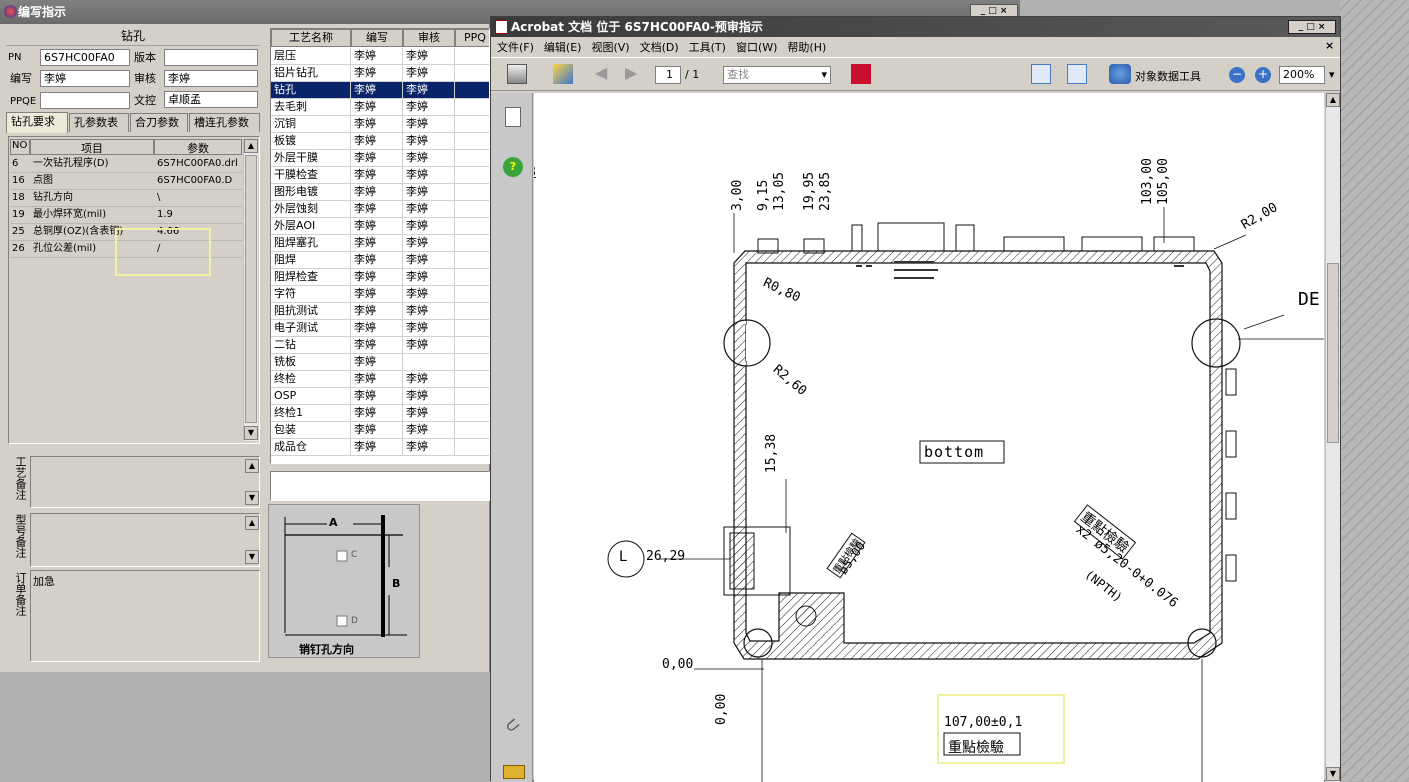  Describe the element at coordinates (380, 226) in the screenshot. I see `process-row: 外层AOI 李婷 李婷` at that location.